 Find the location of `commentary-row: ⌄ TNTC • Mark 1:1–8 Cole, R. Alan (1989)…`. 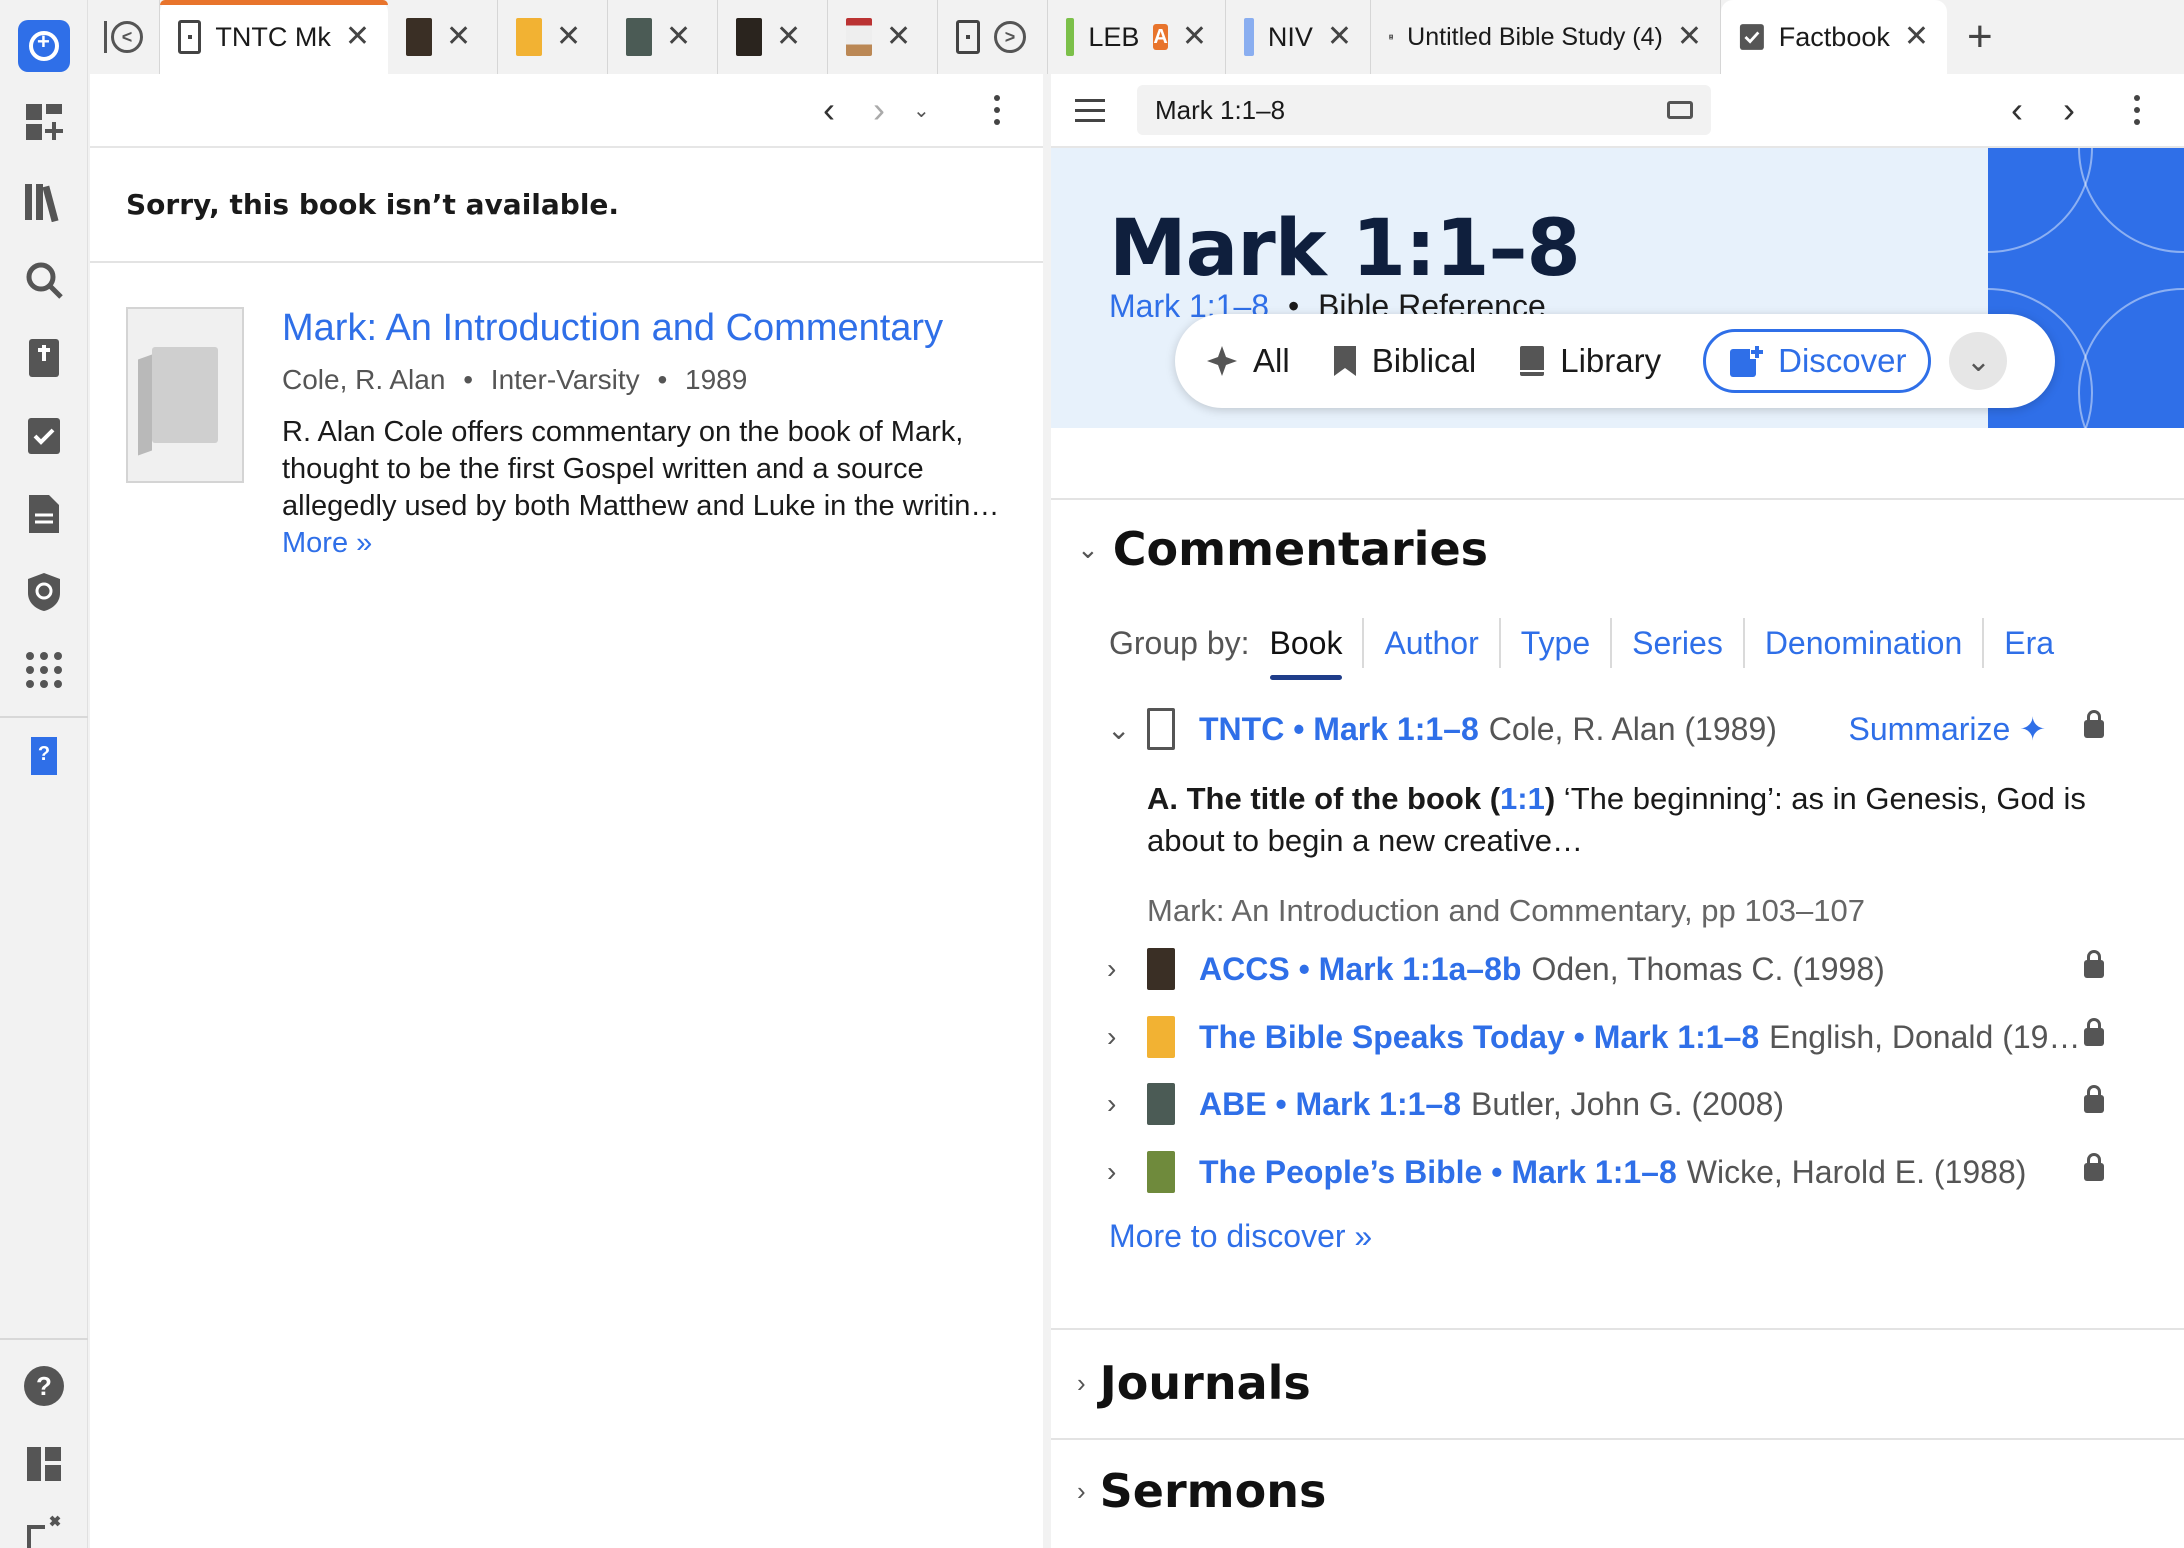

commentary-row: ⌄ TNTC • Mark 1:1–8 Cole, R. Alan (1989)… is located at coordinates (1625, 729).